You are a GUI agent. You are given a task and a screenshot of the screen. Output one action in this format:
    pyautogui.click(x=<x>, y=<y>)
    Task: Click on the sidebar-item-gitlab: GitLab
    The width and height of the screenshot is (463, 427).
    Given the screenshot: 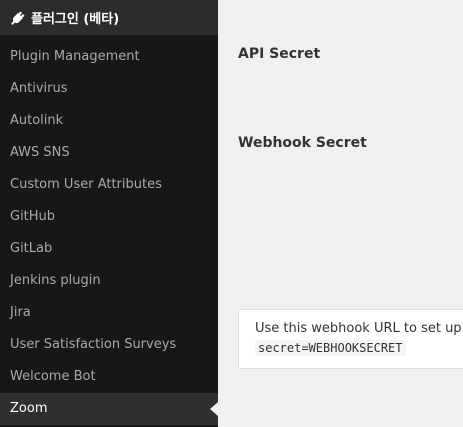 What is the action you would take?
    pyautogui.click(x=109, y=249)
    